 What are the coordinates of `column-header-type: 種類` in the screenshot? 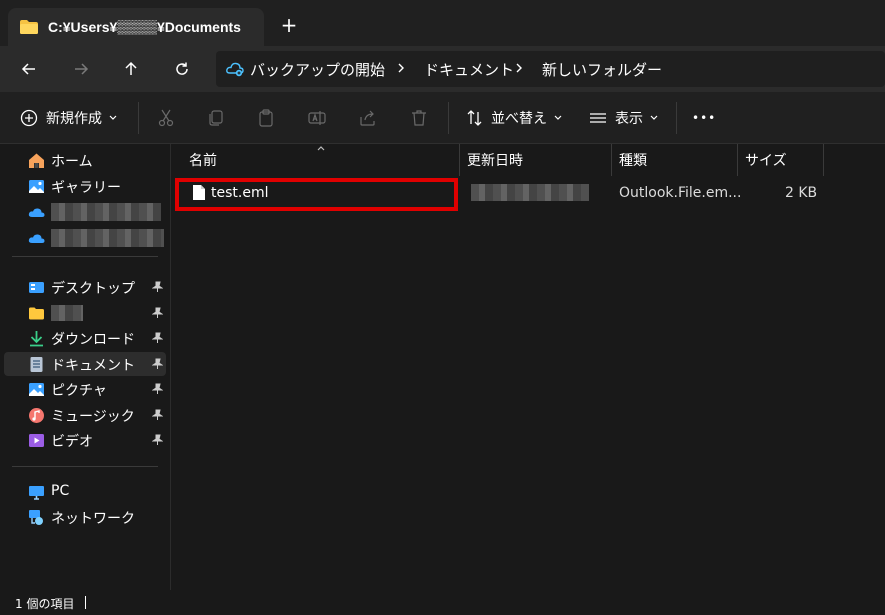 It's located at (674, 160).